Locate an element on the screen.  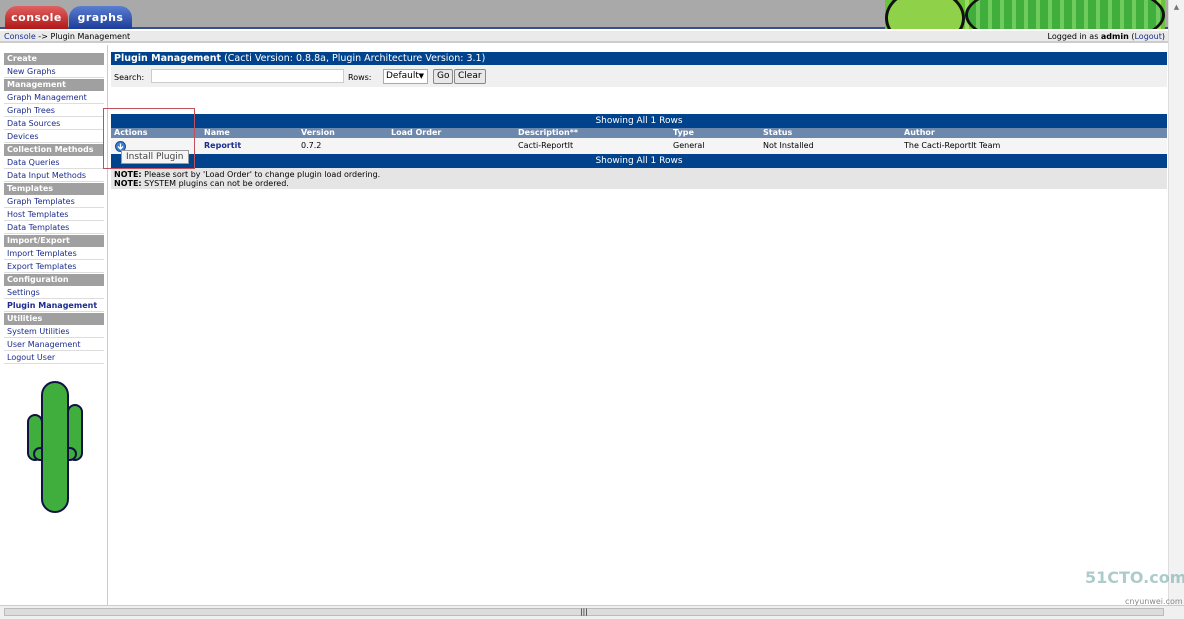
horizontal-scrollbar: ||| is located at coordinates (592, 612).